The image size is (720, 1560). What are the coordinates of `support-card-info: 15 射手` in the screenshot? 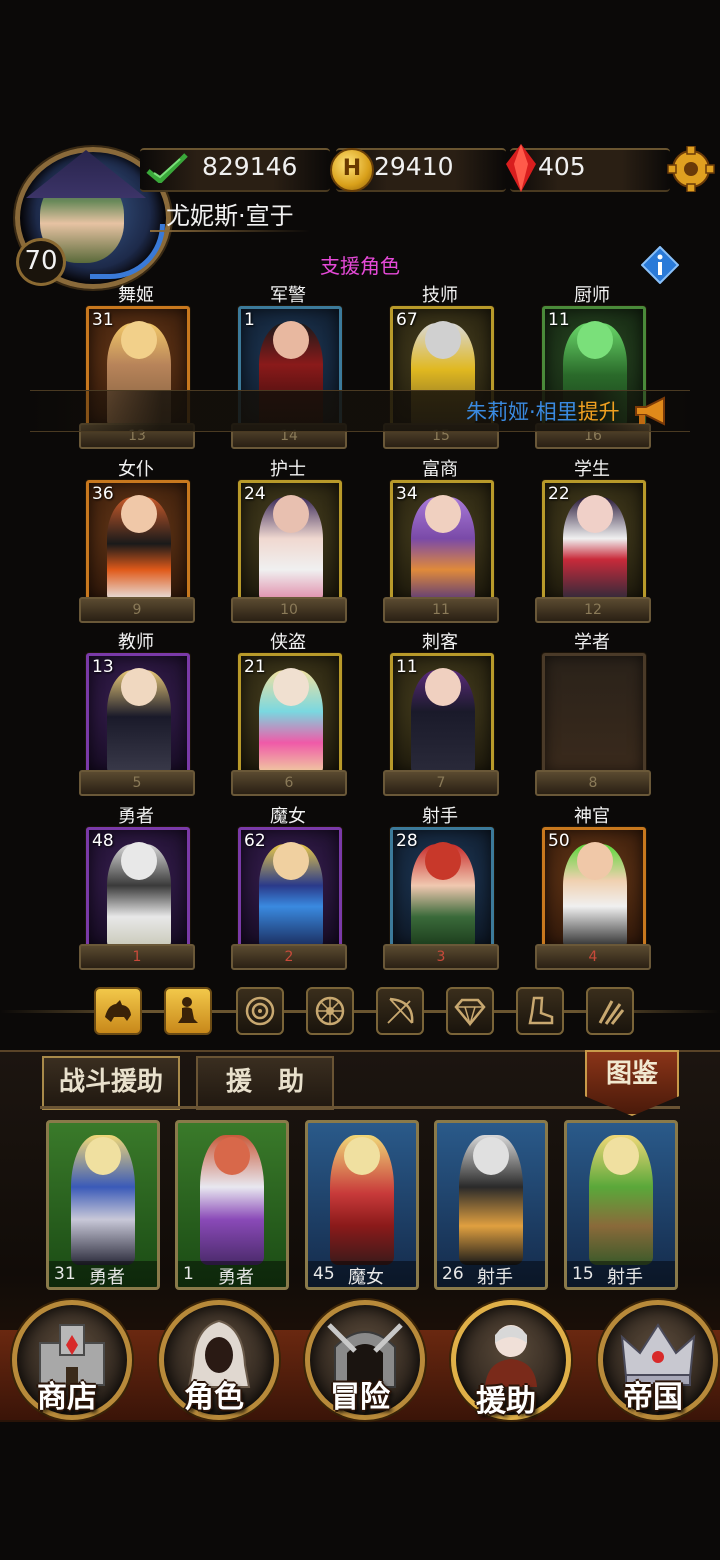 It's located at (621, 1274).